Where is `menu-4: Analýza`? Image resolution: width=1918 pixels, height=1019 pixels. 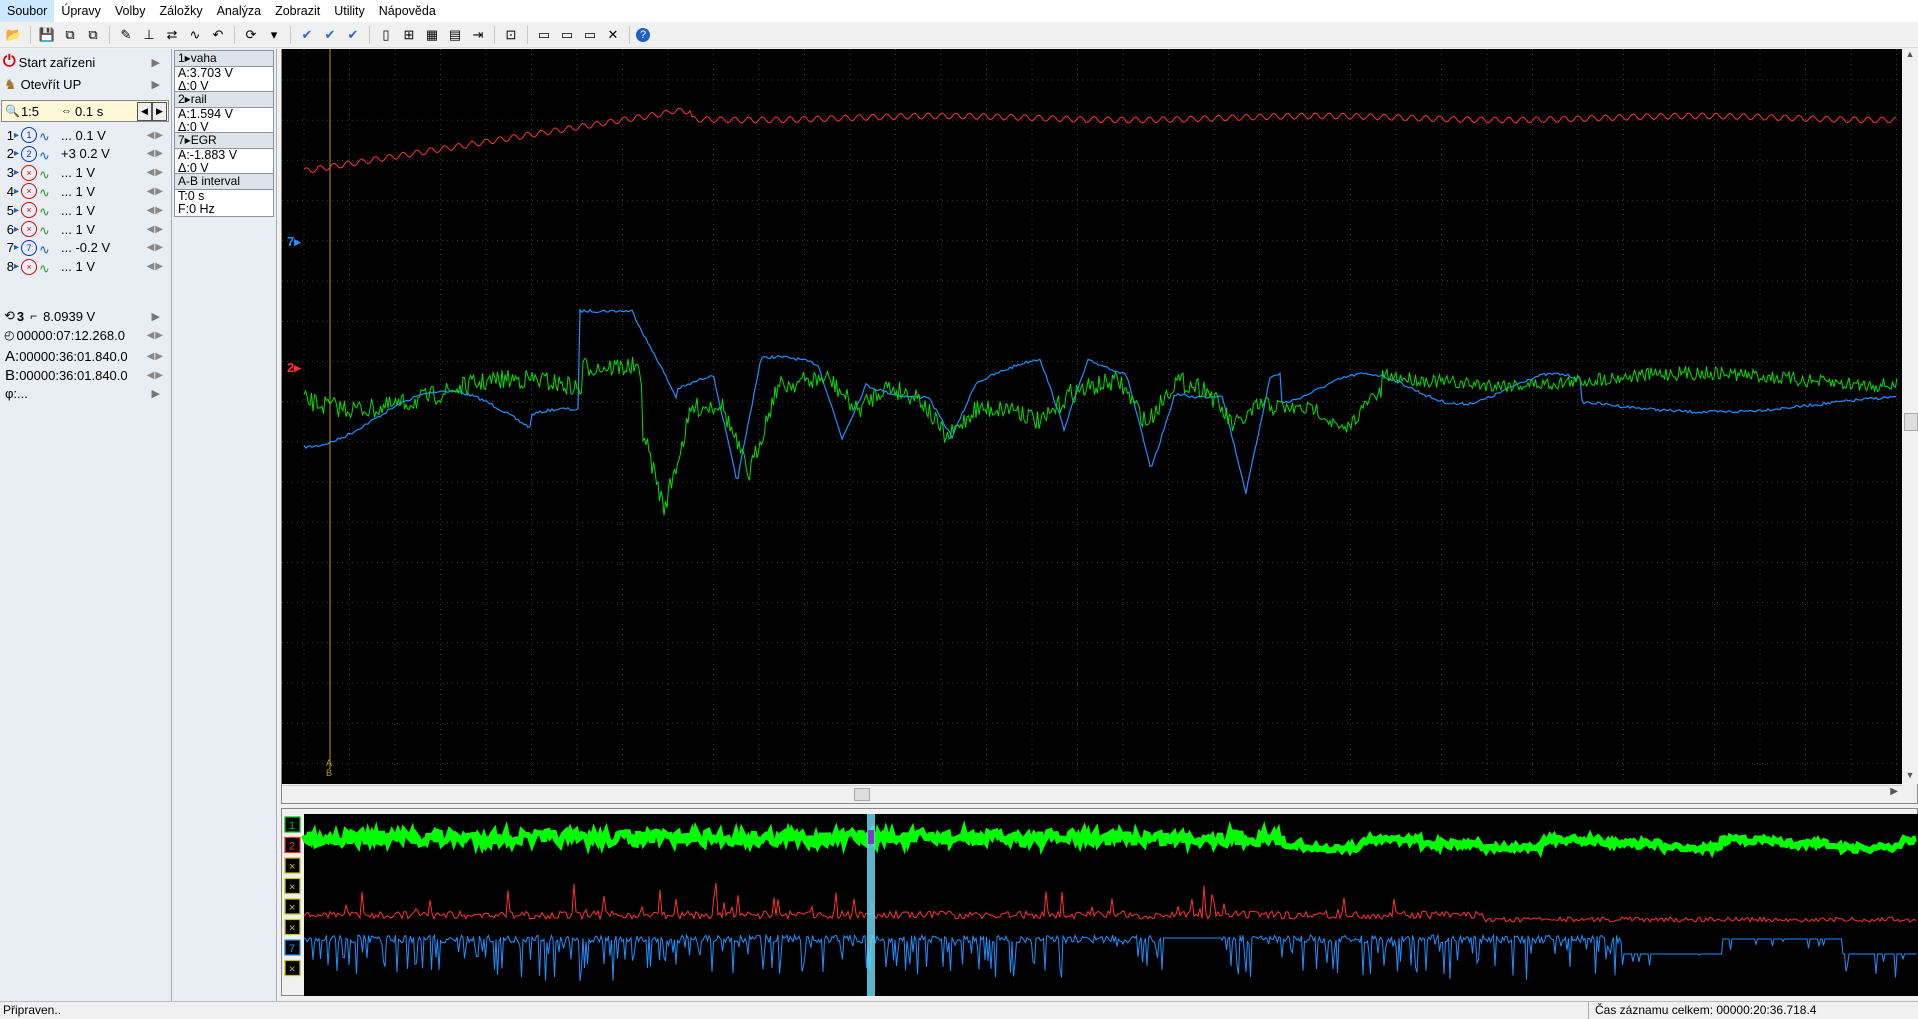 menu-4: Analýza is located at coordinates (239, 11).